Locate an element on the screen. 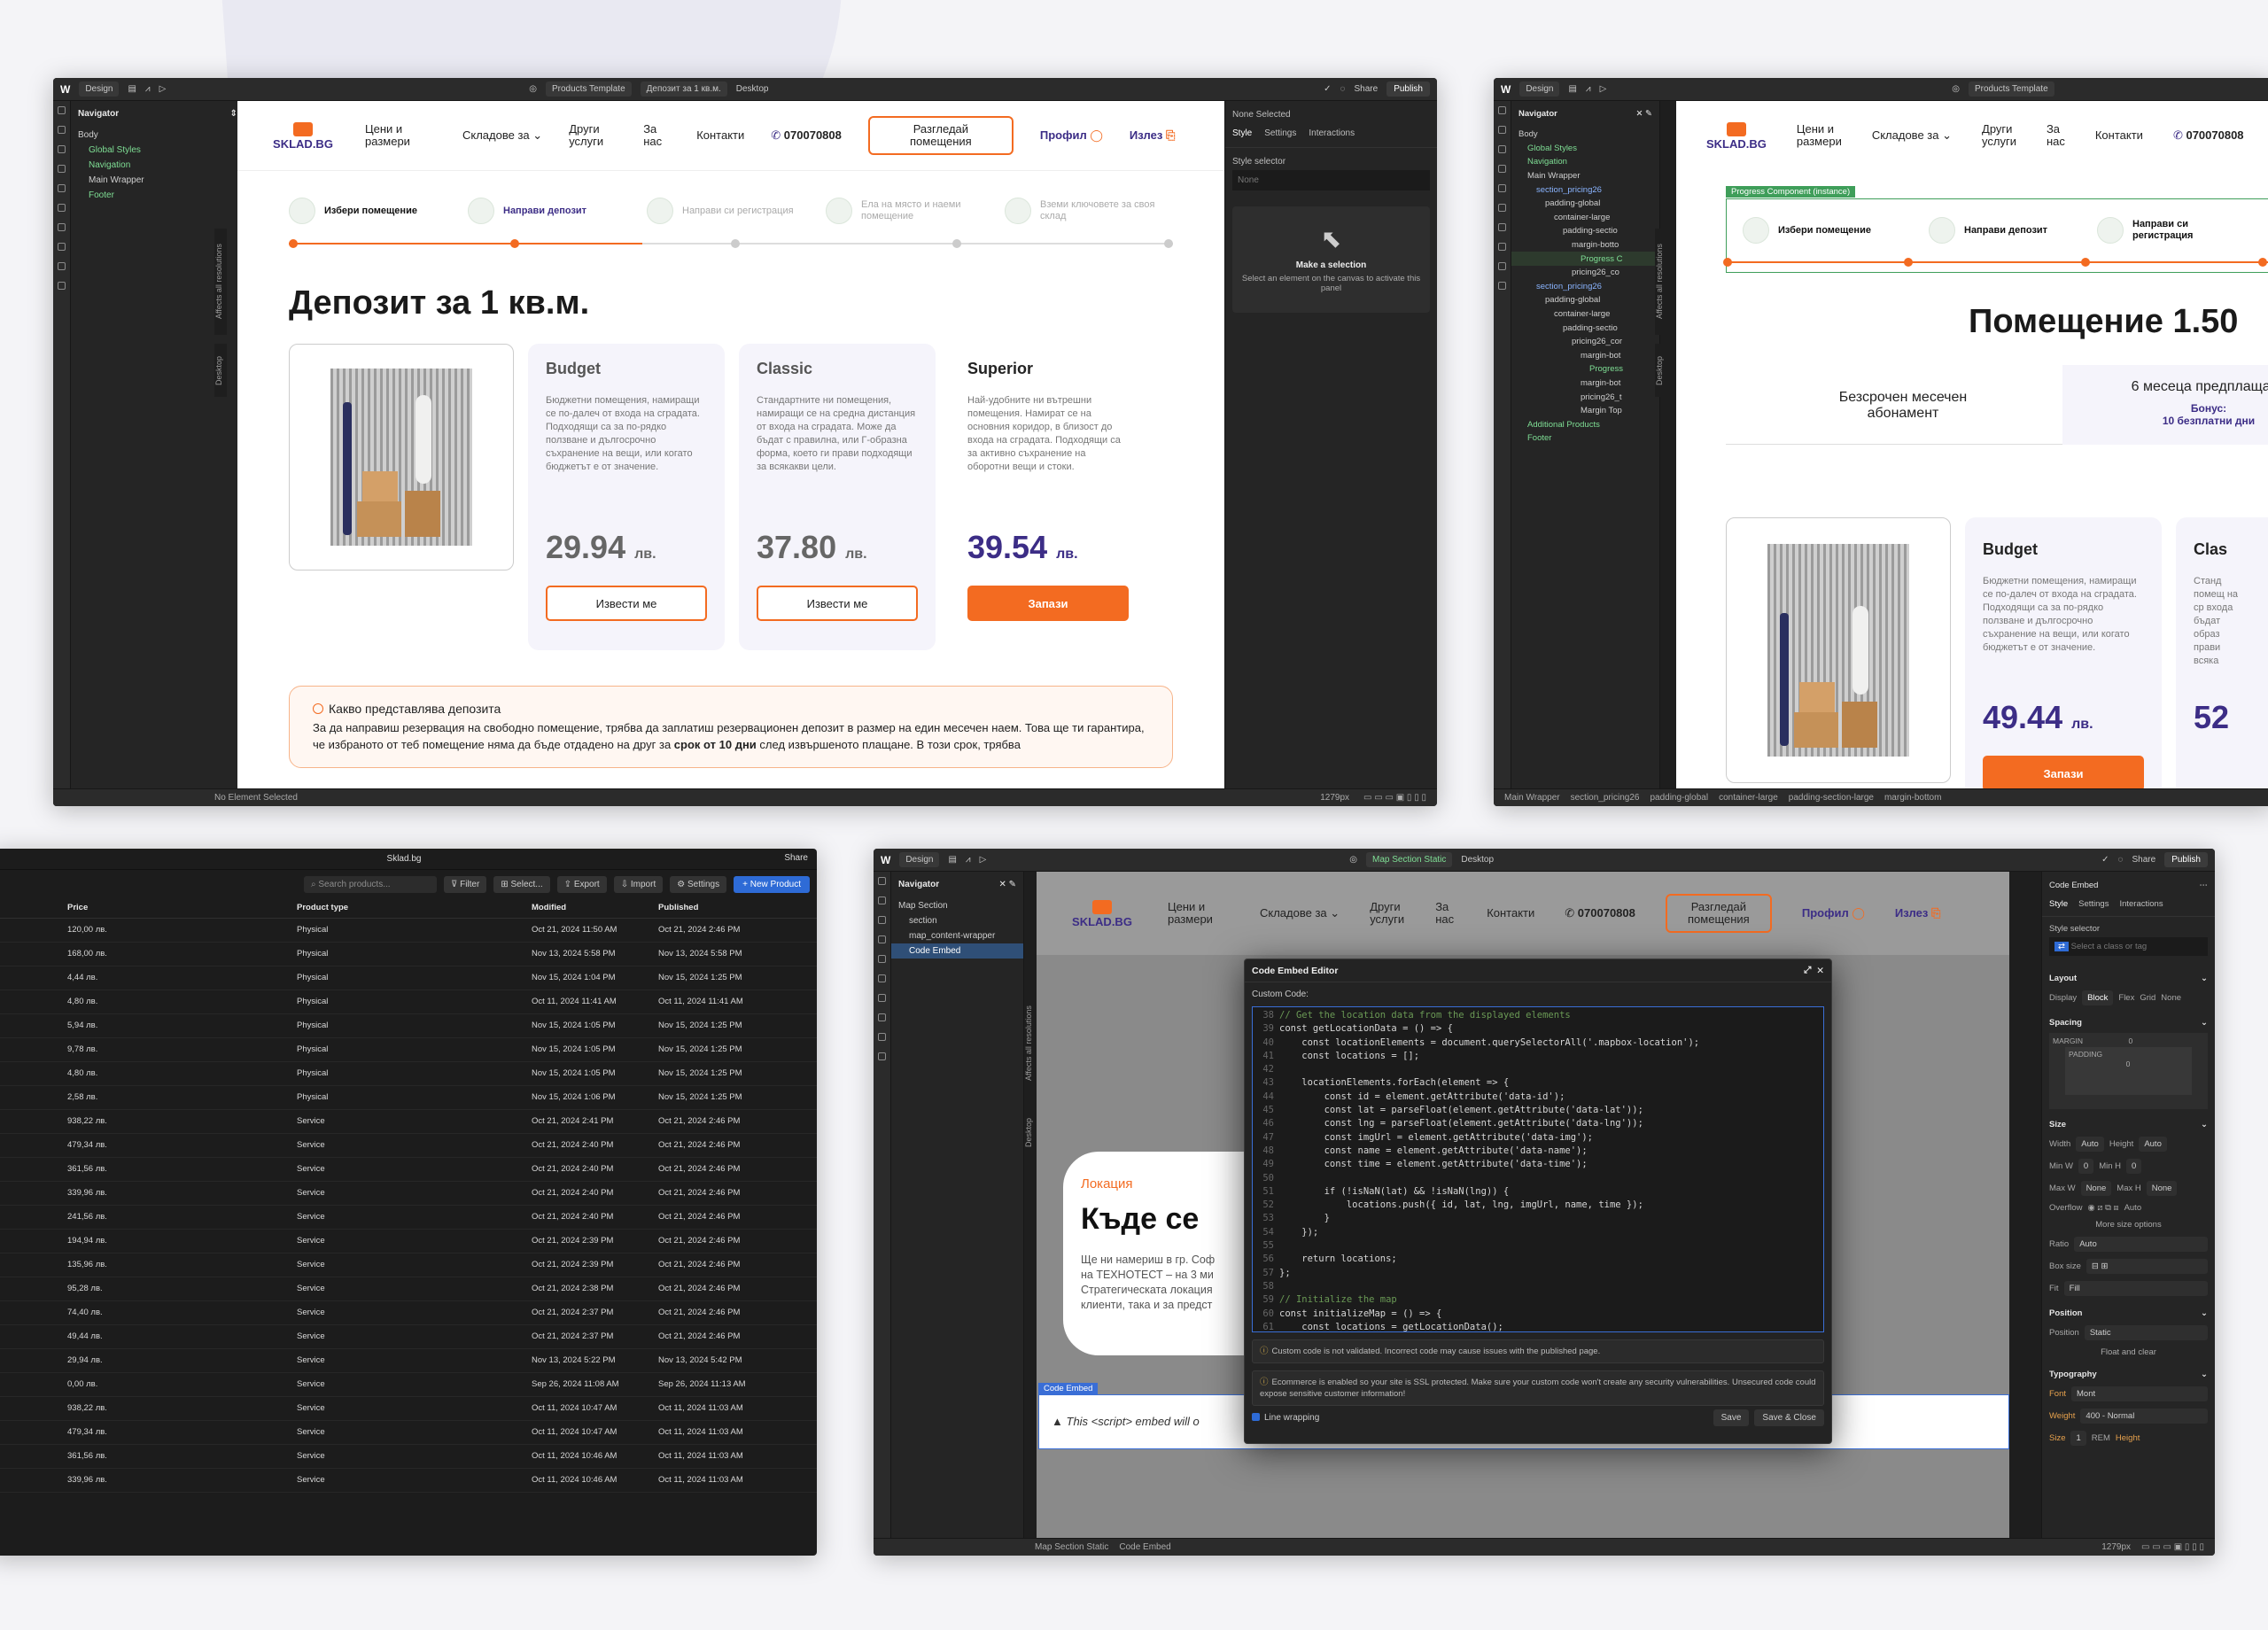  navigator-icon is located at coordinates (62, 149).